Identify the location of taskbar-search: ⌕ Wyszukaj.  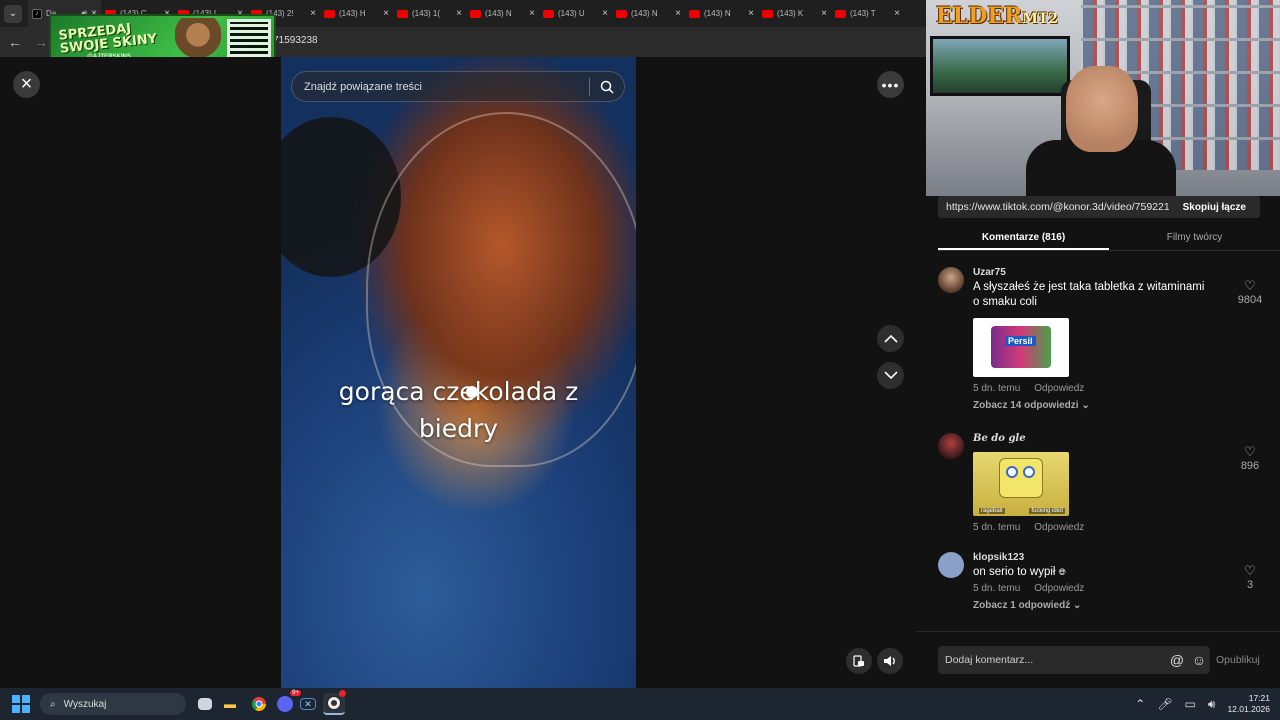
(113, 704).